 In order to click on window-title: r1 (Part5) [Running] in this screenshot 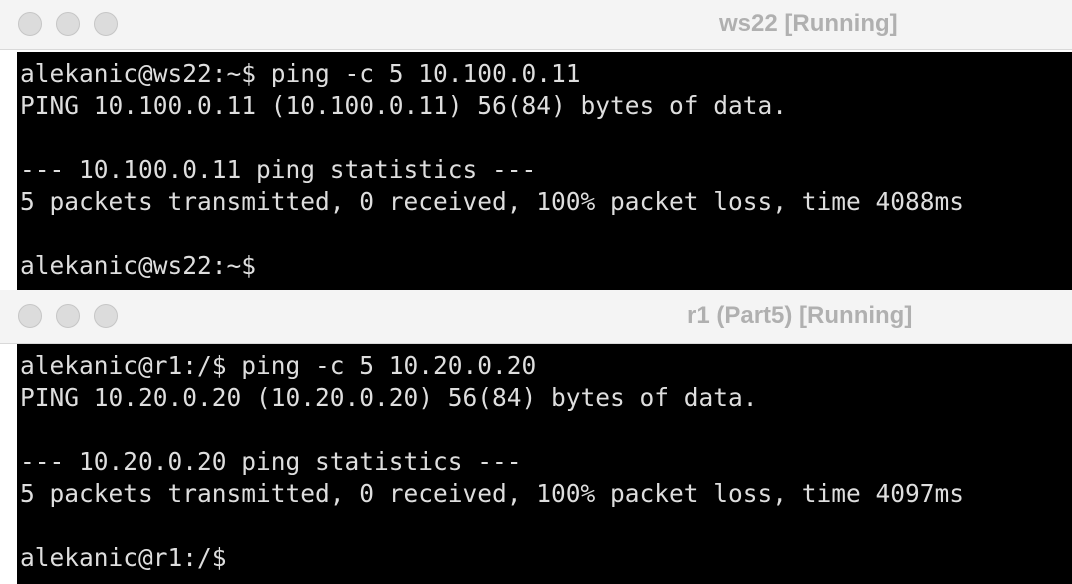, I will do `click(800, 315)`.